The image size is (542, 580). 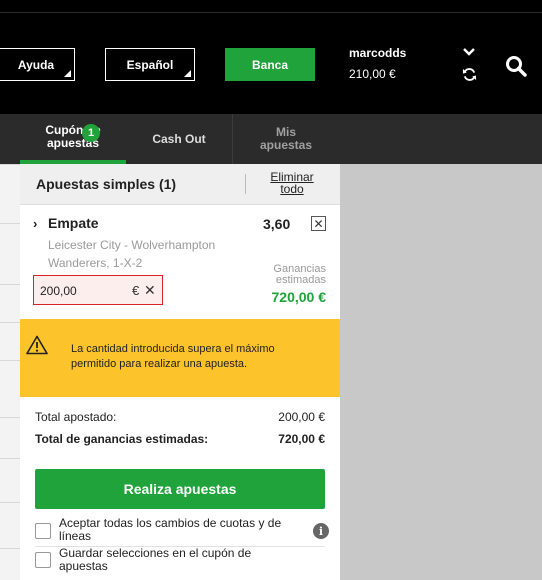 What do you see at coordinates (43, 560) in the screenshot?
I see `keep-selections-checkbox` at bounding box center [43, 560].